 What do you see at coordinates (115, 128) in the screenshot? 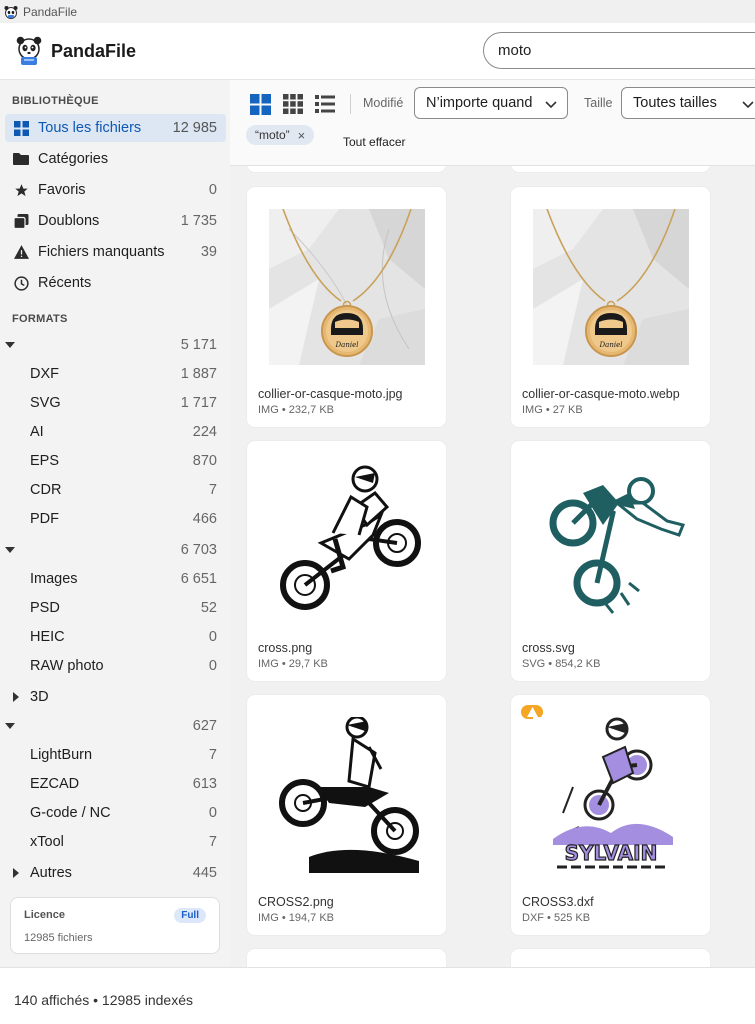
I see `sidebar-item-all-files: Tous les fichiers 12 985` at bounding box center [115, 128].